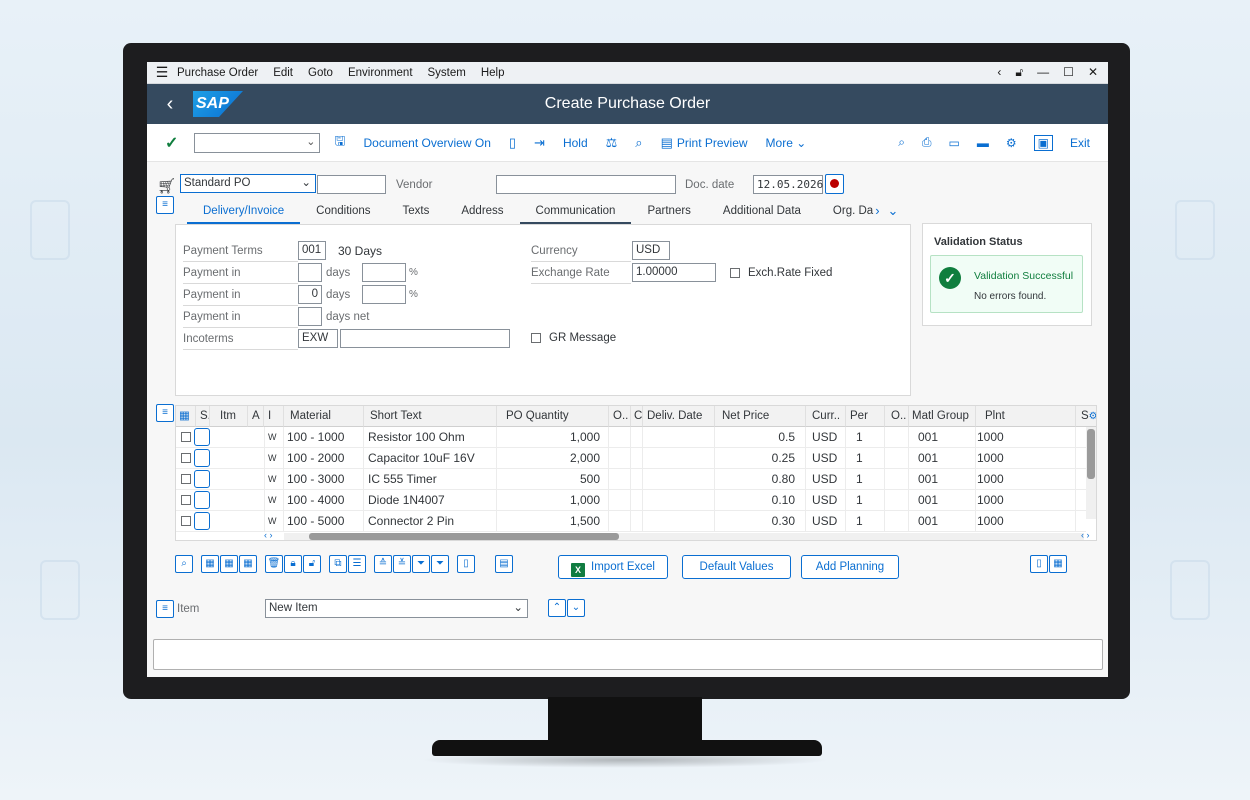 The image size is (1250, 800). I want to click on chevron-right-icon: ›, so click(877, 213).